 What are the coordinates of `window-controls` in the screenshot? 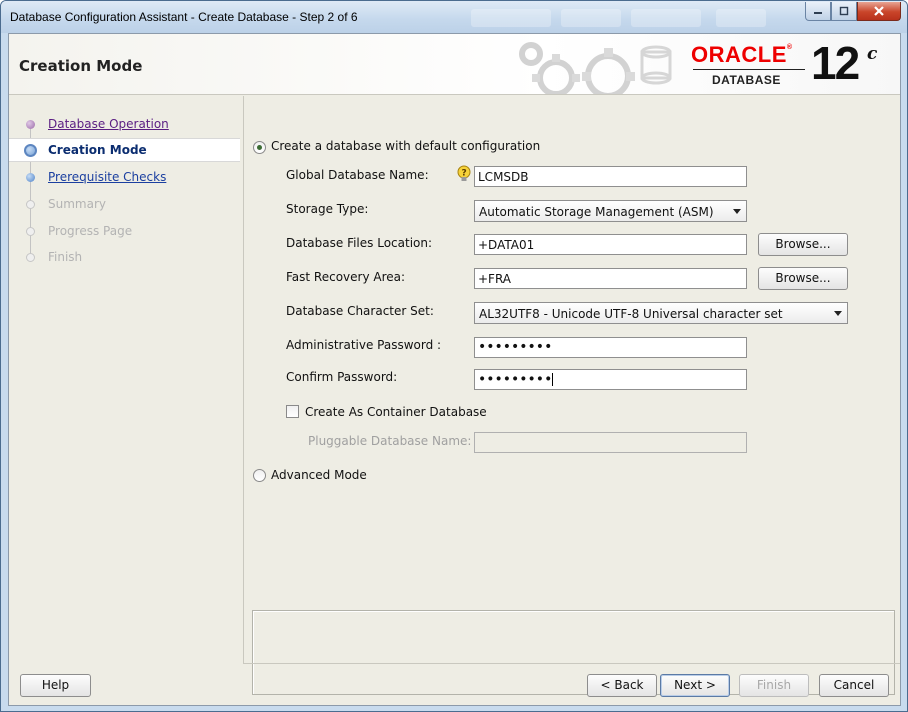 It's located at (853, 11).